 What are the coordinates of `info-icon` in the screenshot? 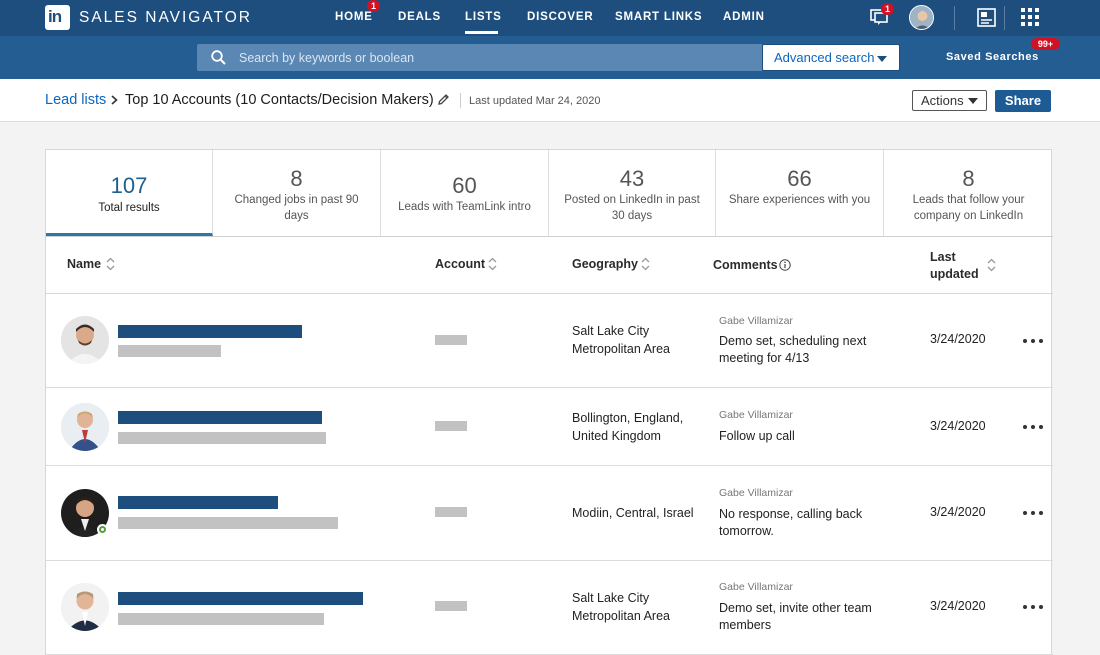 It's located at (785, 265).